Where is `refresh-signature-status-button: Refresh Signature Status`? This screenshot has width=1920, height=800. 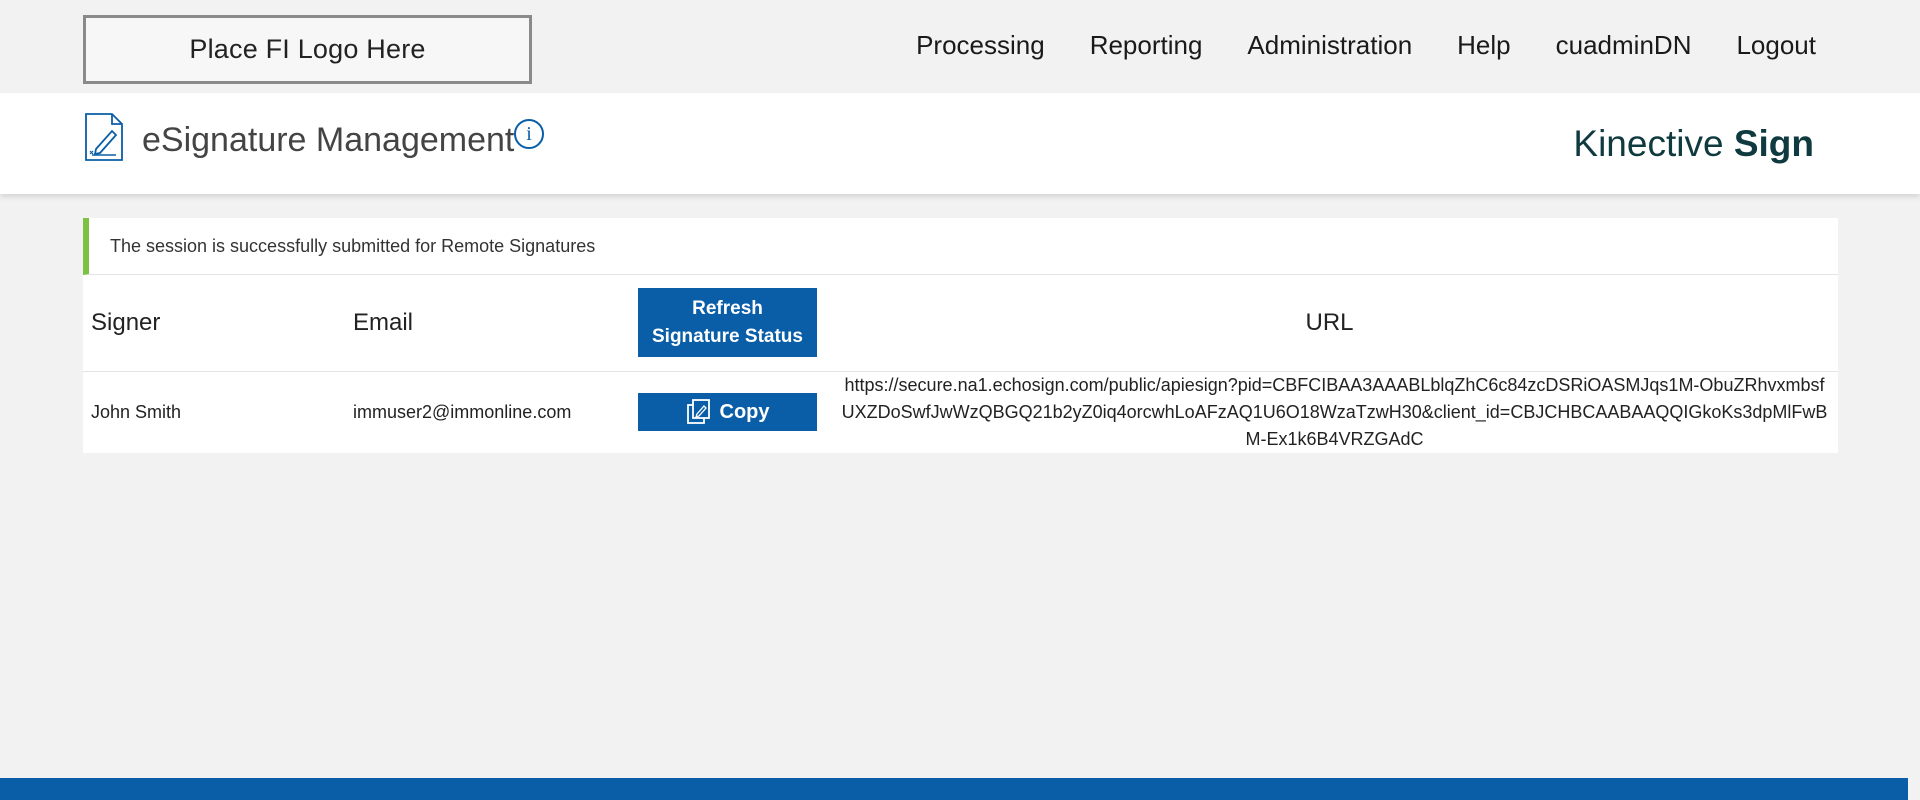
refresh-signature-status-button: Refresh Signature Status is located at coordinates (727, 323).